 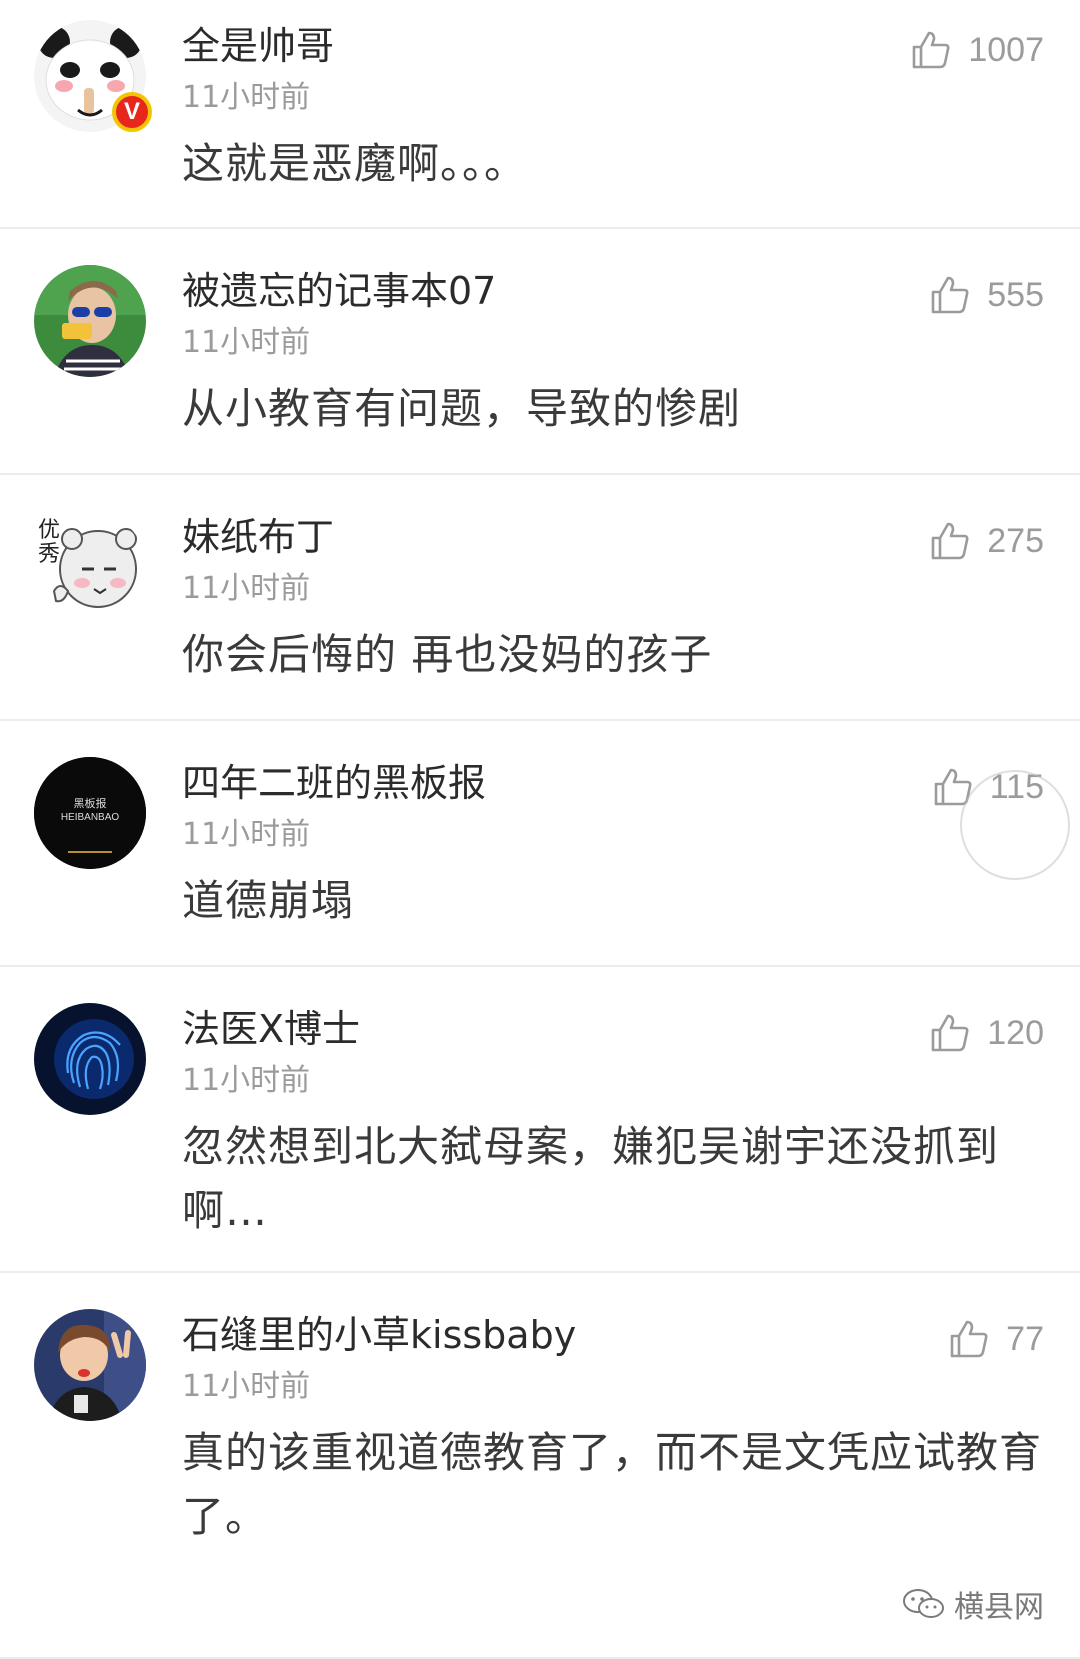 What do you see at coordinates (540, 598) in the screenshot?
I see `comment-item: 优秀 妹纸布丁 11小时前 你会后悔的 再也没妈的孩子 275` at bounding box center [540, 598].